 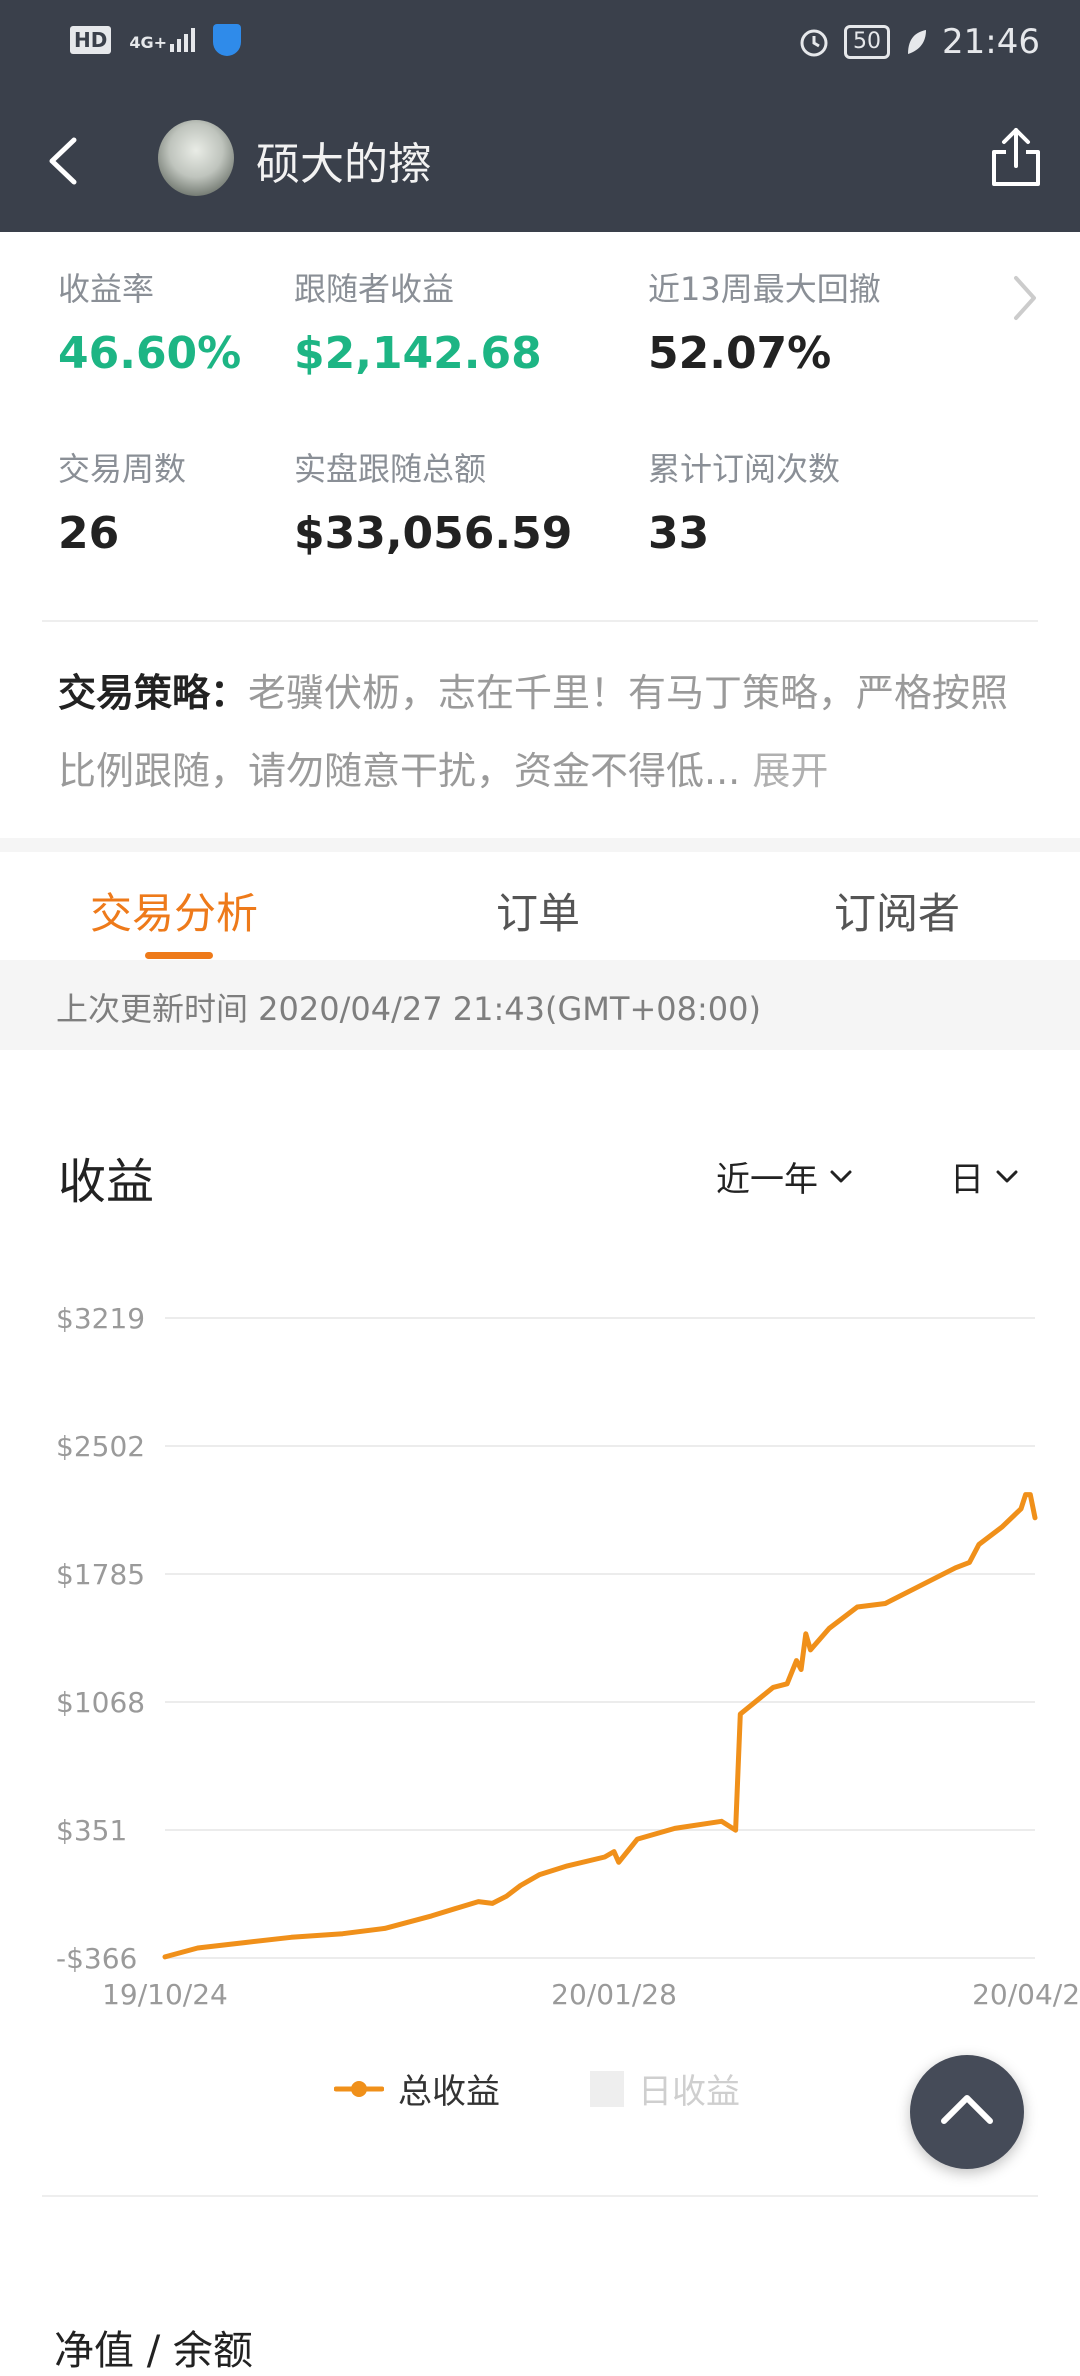 I want to click on tab-subscribers: 订阅者, so click(x=897, y=910).